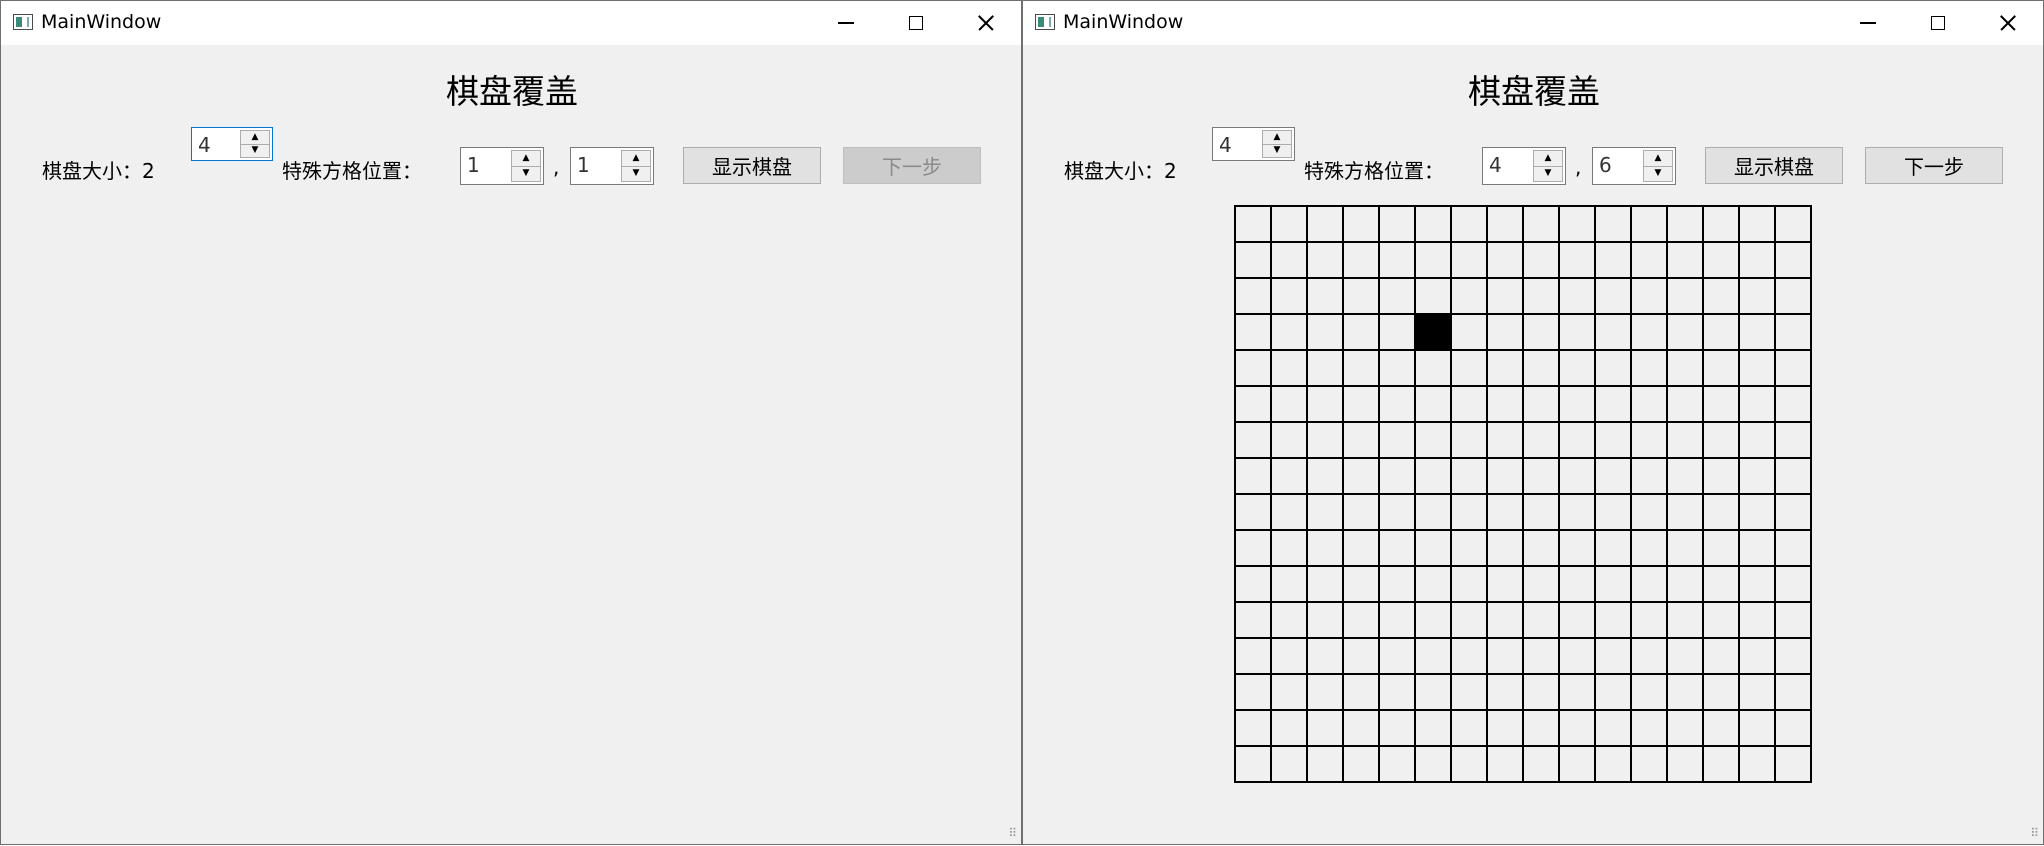  Describe the element at coordinates (1524, 166) in the screenshot. I see `special-row-spinbox: 4 ▲ ▼` at that location.